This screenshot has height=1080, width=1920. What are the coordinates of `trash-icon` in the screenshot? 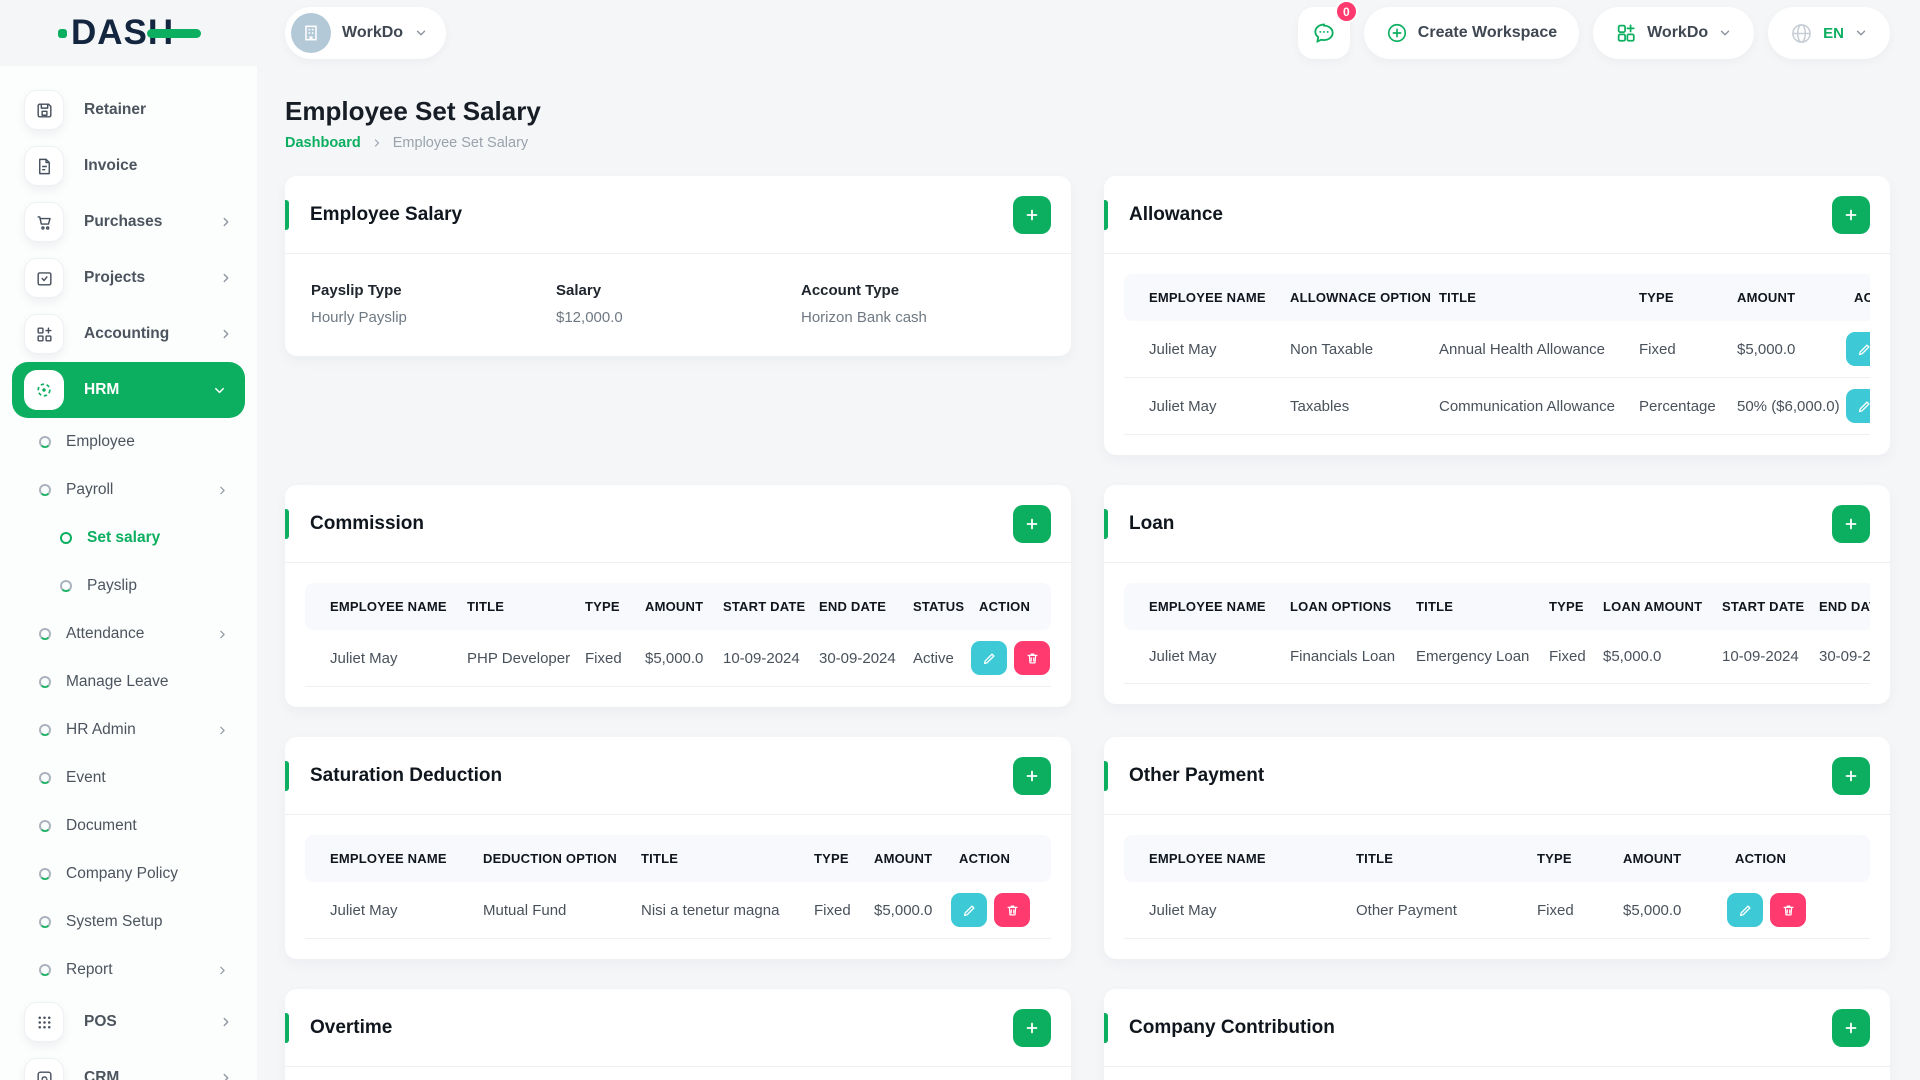 It's located at (1012, 910).